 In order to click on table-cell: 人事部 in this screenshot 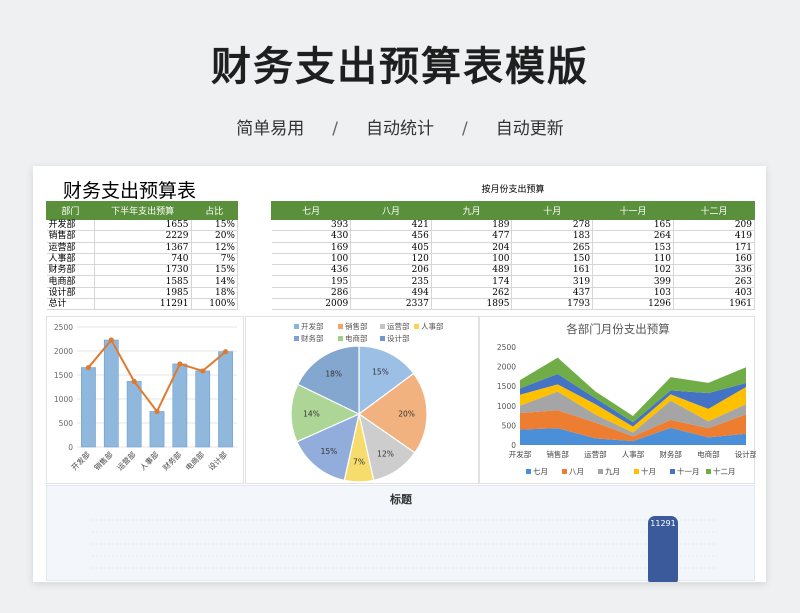, I will do `click(70, 259)`.